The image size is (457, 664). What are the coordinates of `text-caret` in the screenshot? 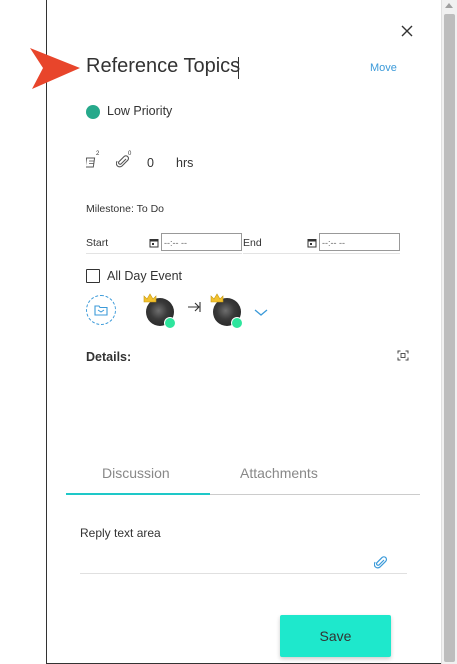 It's located at (238, 68).